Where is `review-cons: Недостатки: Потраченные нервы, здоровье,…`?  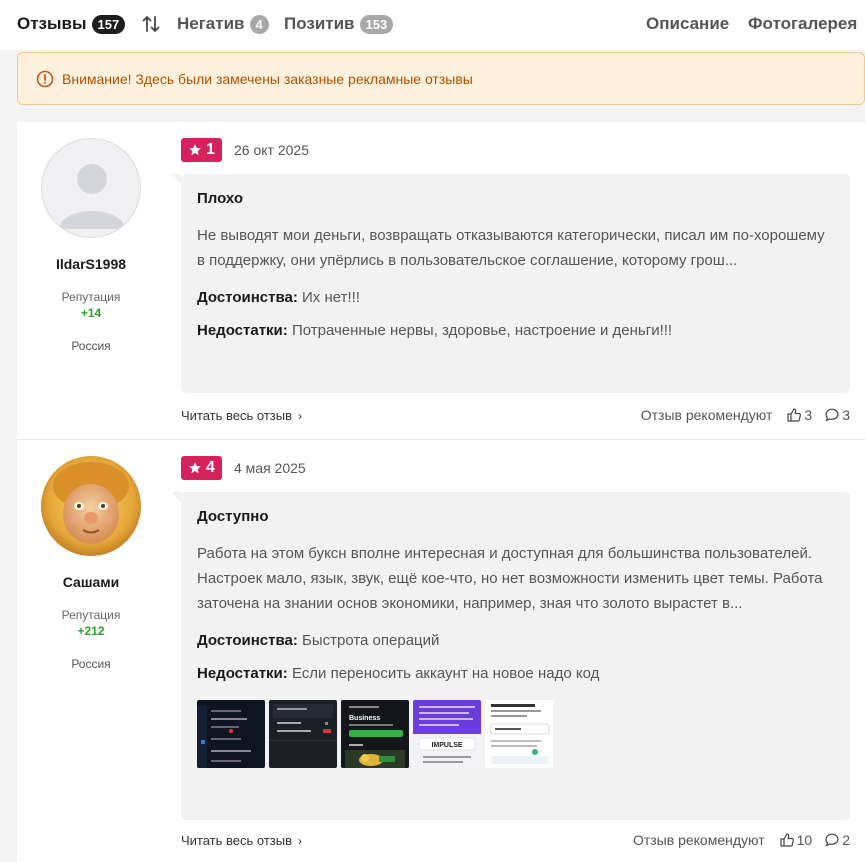
review-cons: Недостатки: Потраченные нервы, здоровье,… is located at coordinates (515, 330).